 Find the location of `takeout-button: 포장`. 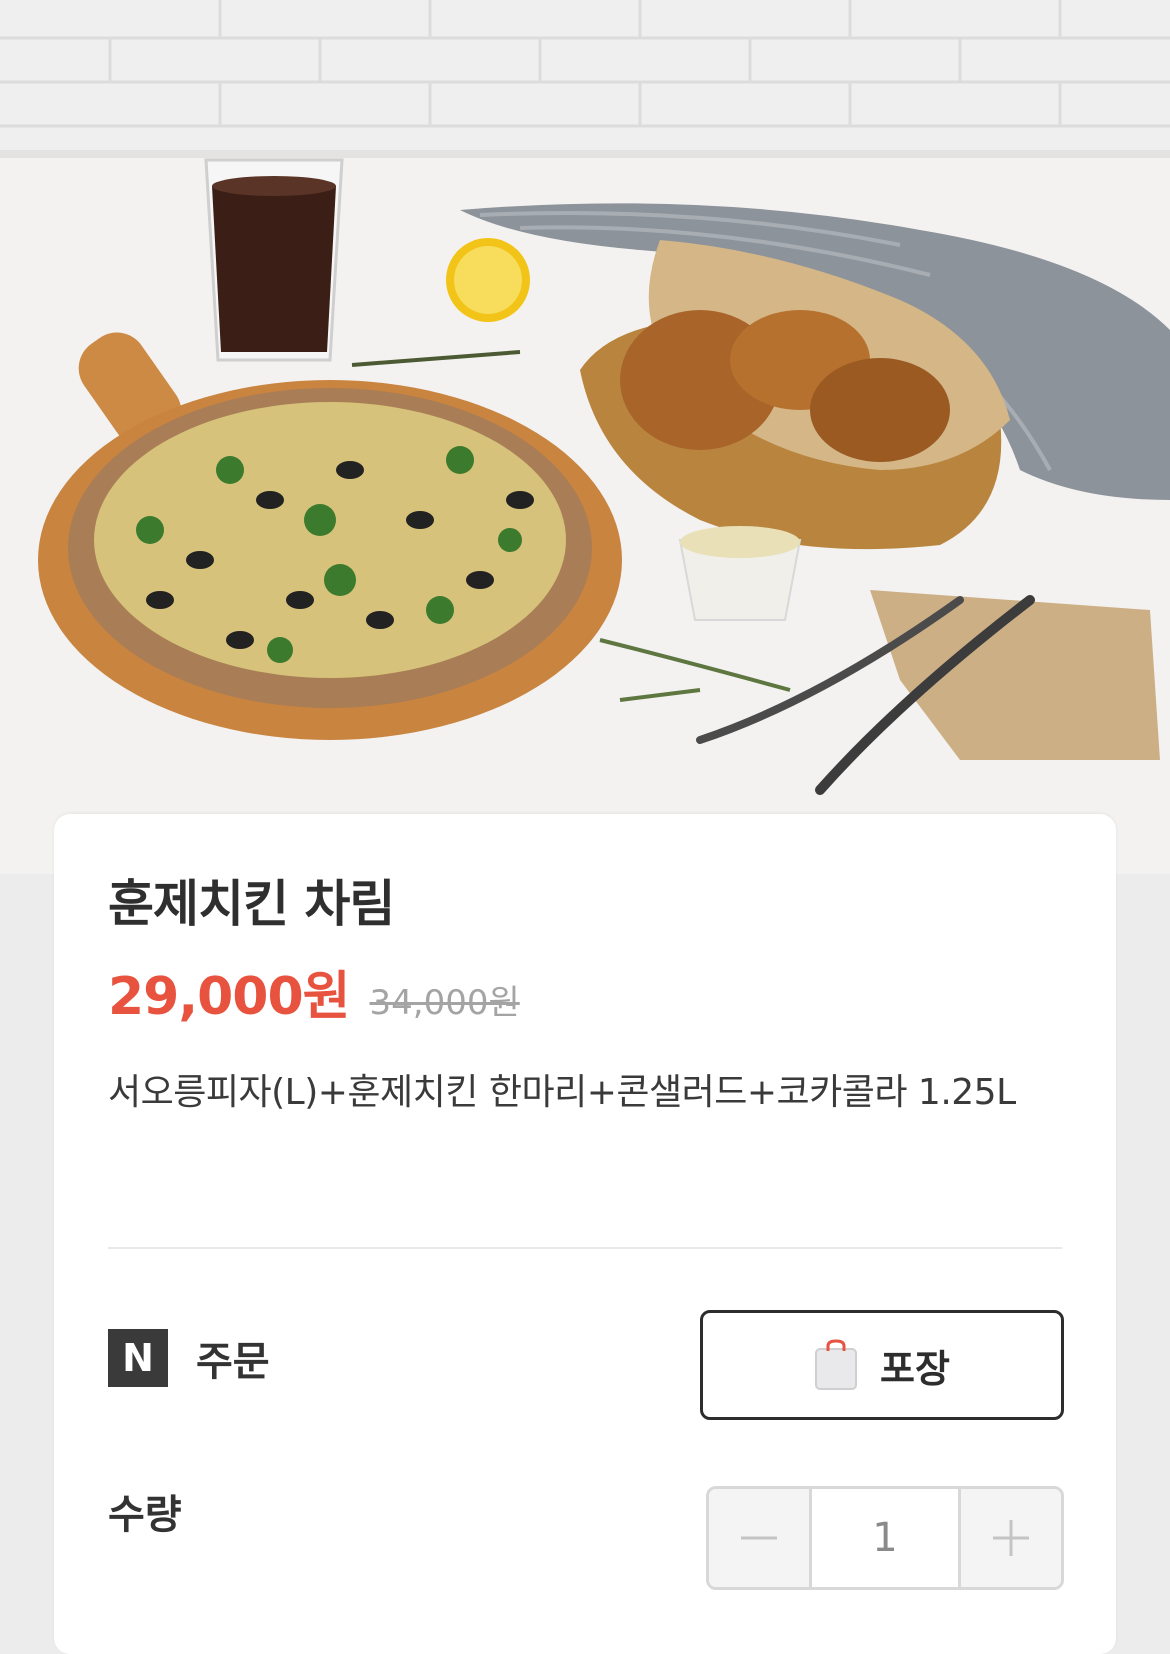

takeout-button: 포장 is located at coordinates (882, 1365).